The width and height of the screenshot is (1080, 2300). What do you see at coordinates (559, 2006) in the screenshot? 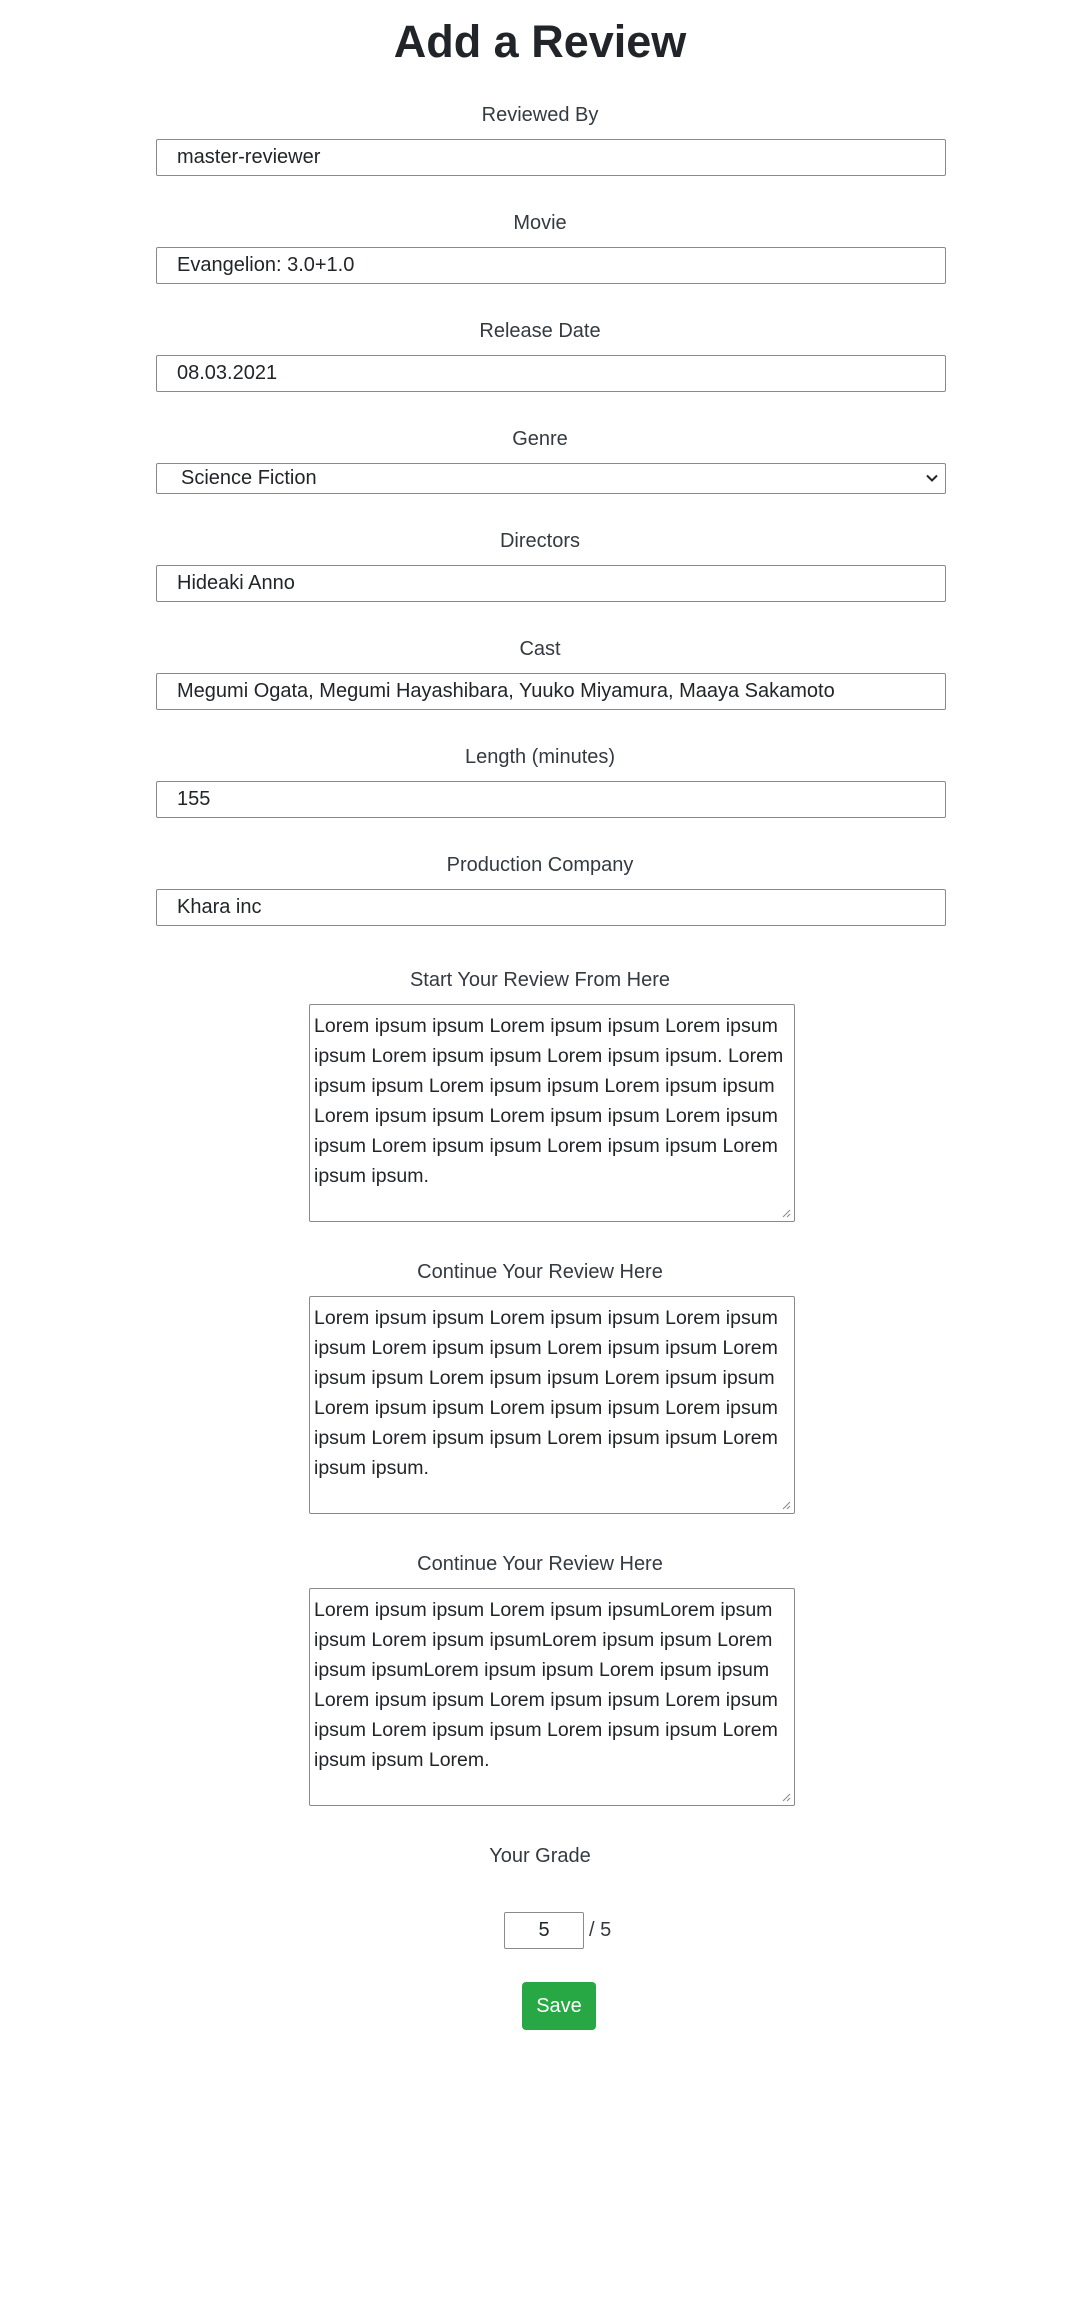
I see `save-button: Save` at bounding box center [559, 2006].